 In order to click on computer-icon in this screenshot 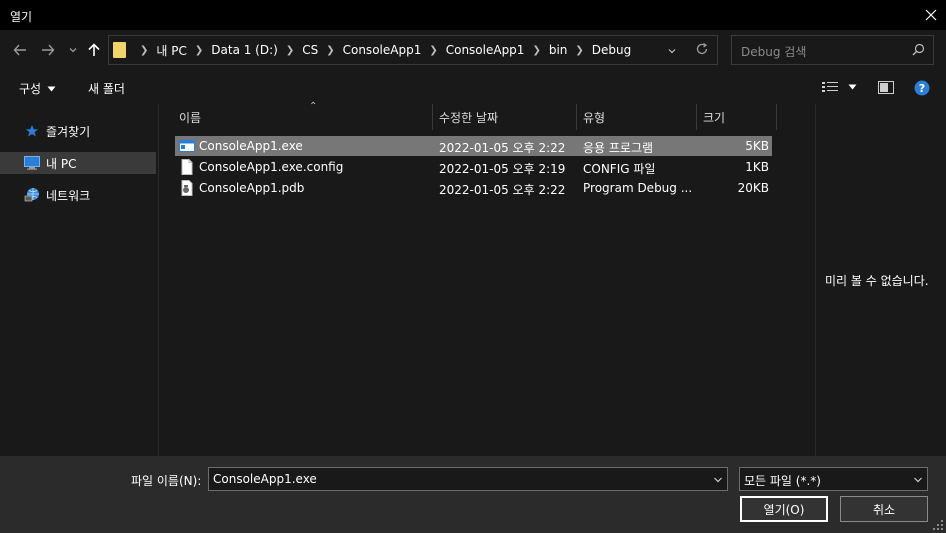, I will do `click(32, 163)`.